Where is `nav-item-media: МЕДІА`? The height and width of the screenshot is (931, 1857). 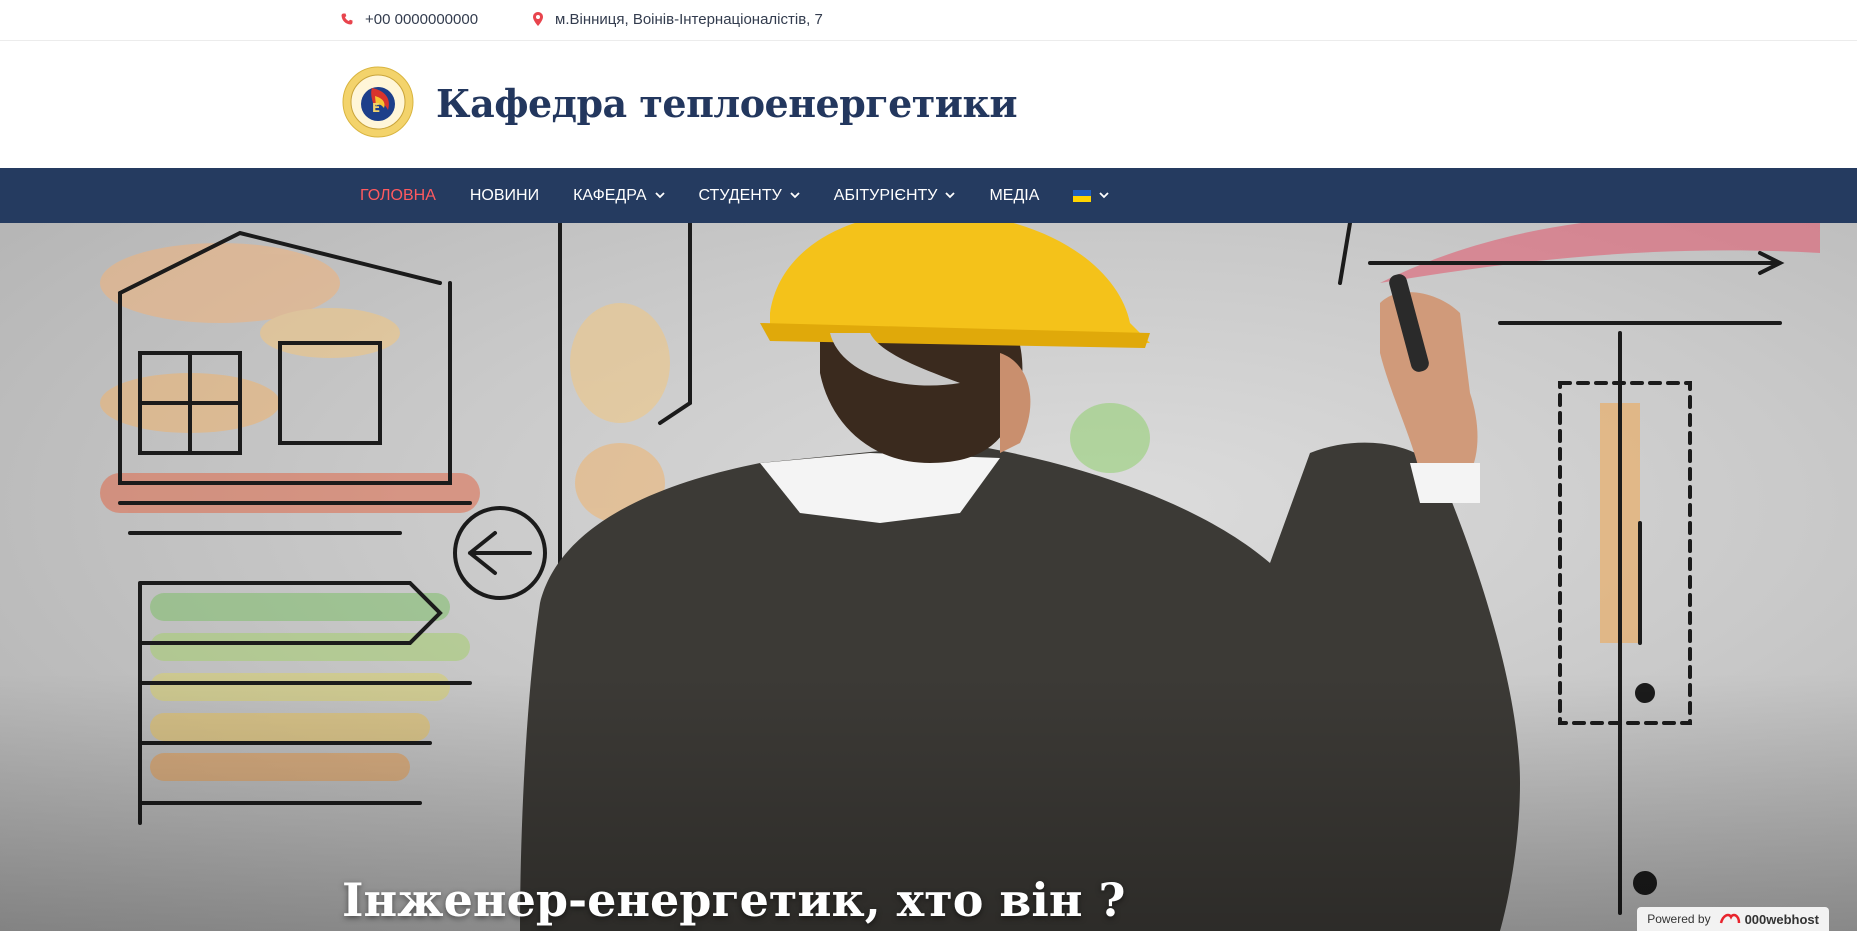 nav-item-media: МЕДІА is located at coordinates (1014, 195).